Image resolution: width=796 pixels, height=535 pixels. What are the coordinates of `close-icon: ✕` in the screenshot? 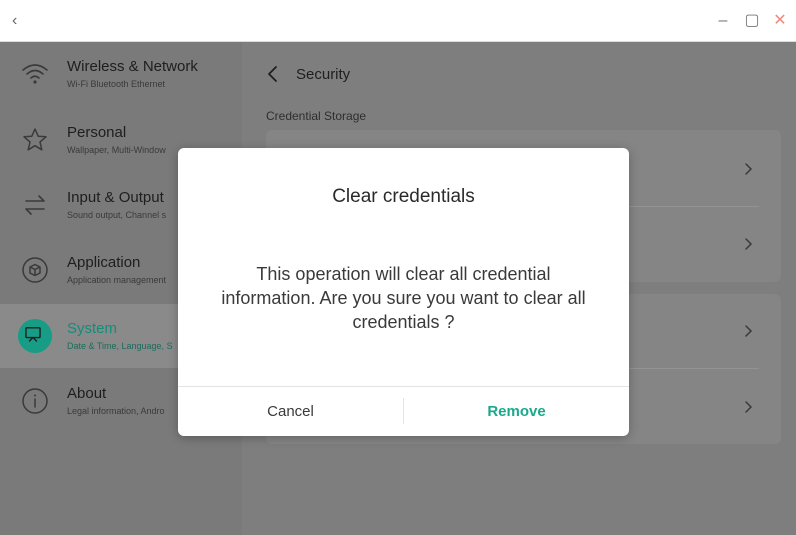 It's located at (780, 21).